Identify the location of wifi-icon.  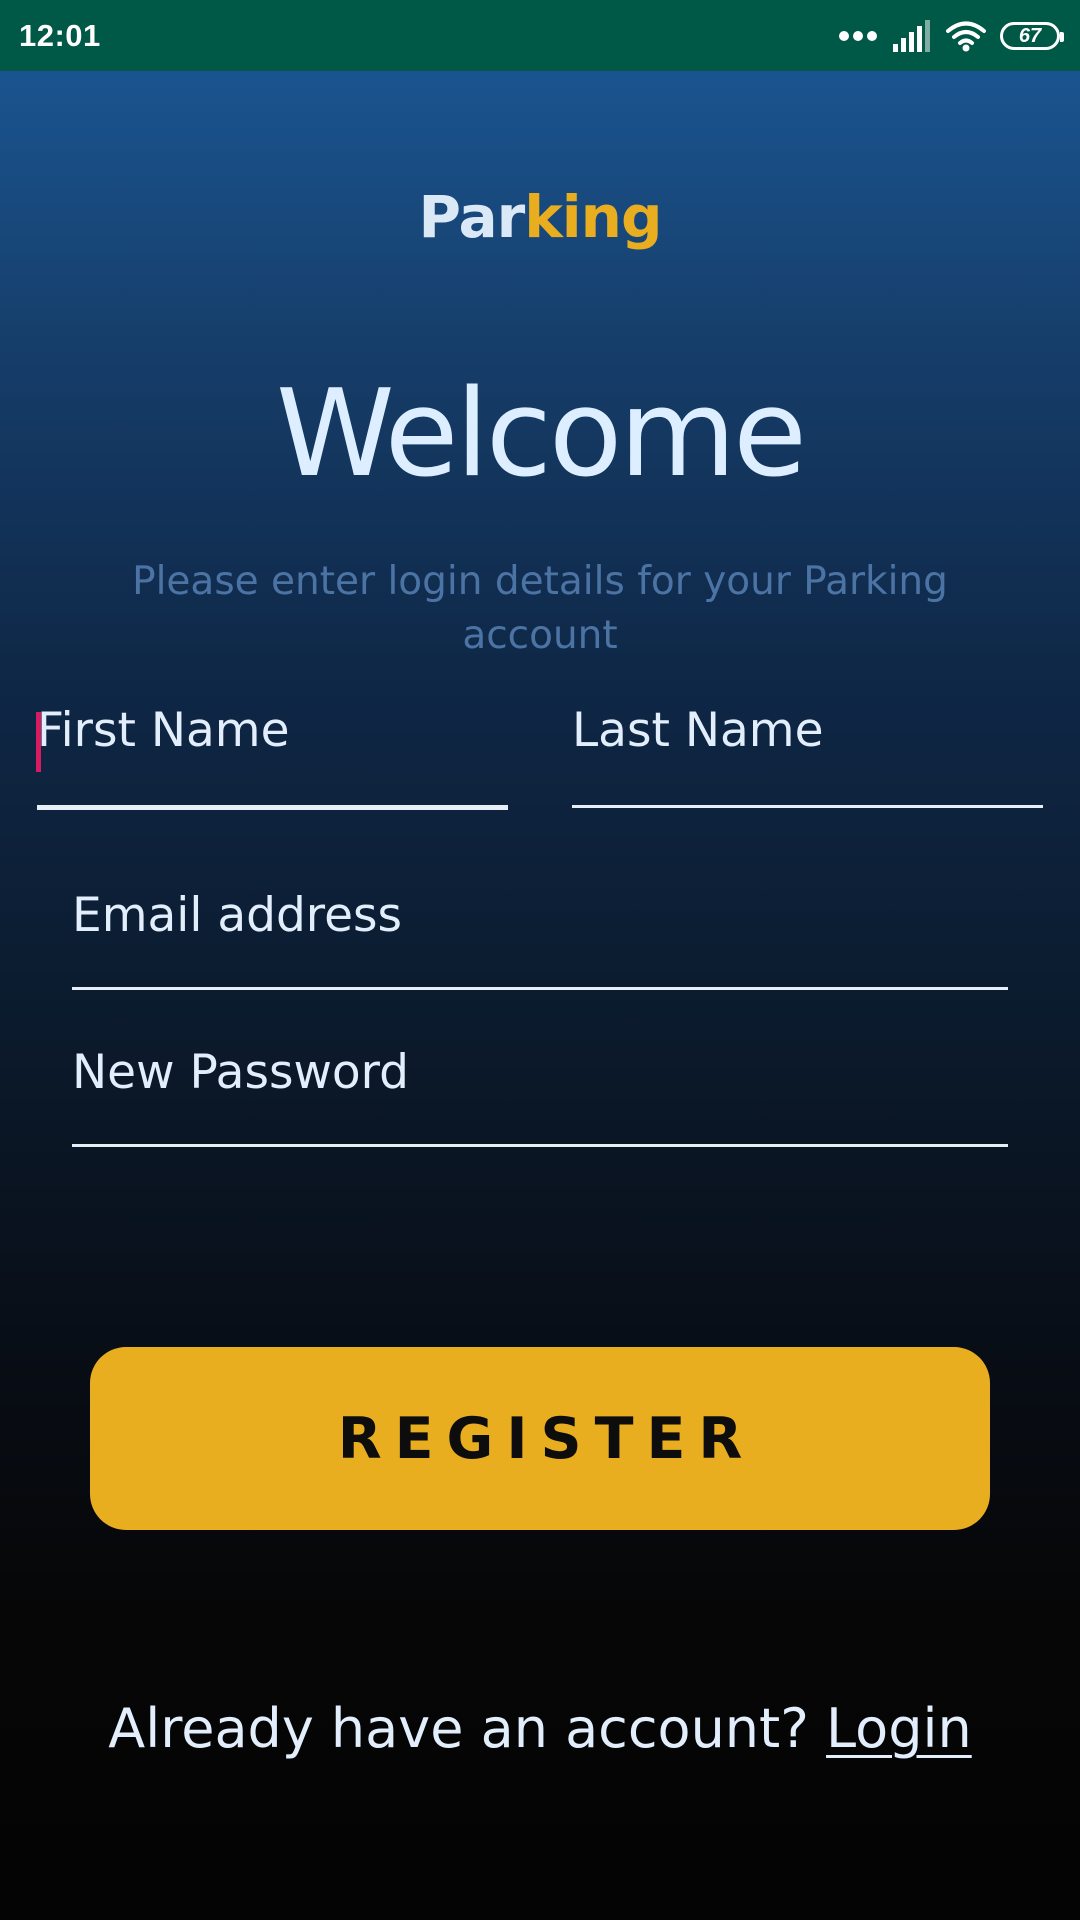
(966, 36).